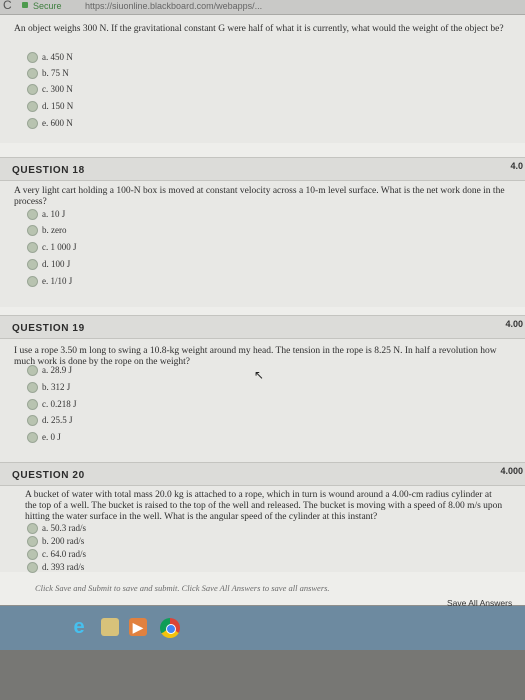  I want to click on media-player-icon: ▶, so click(138, 627).